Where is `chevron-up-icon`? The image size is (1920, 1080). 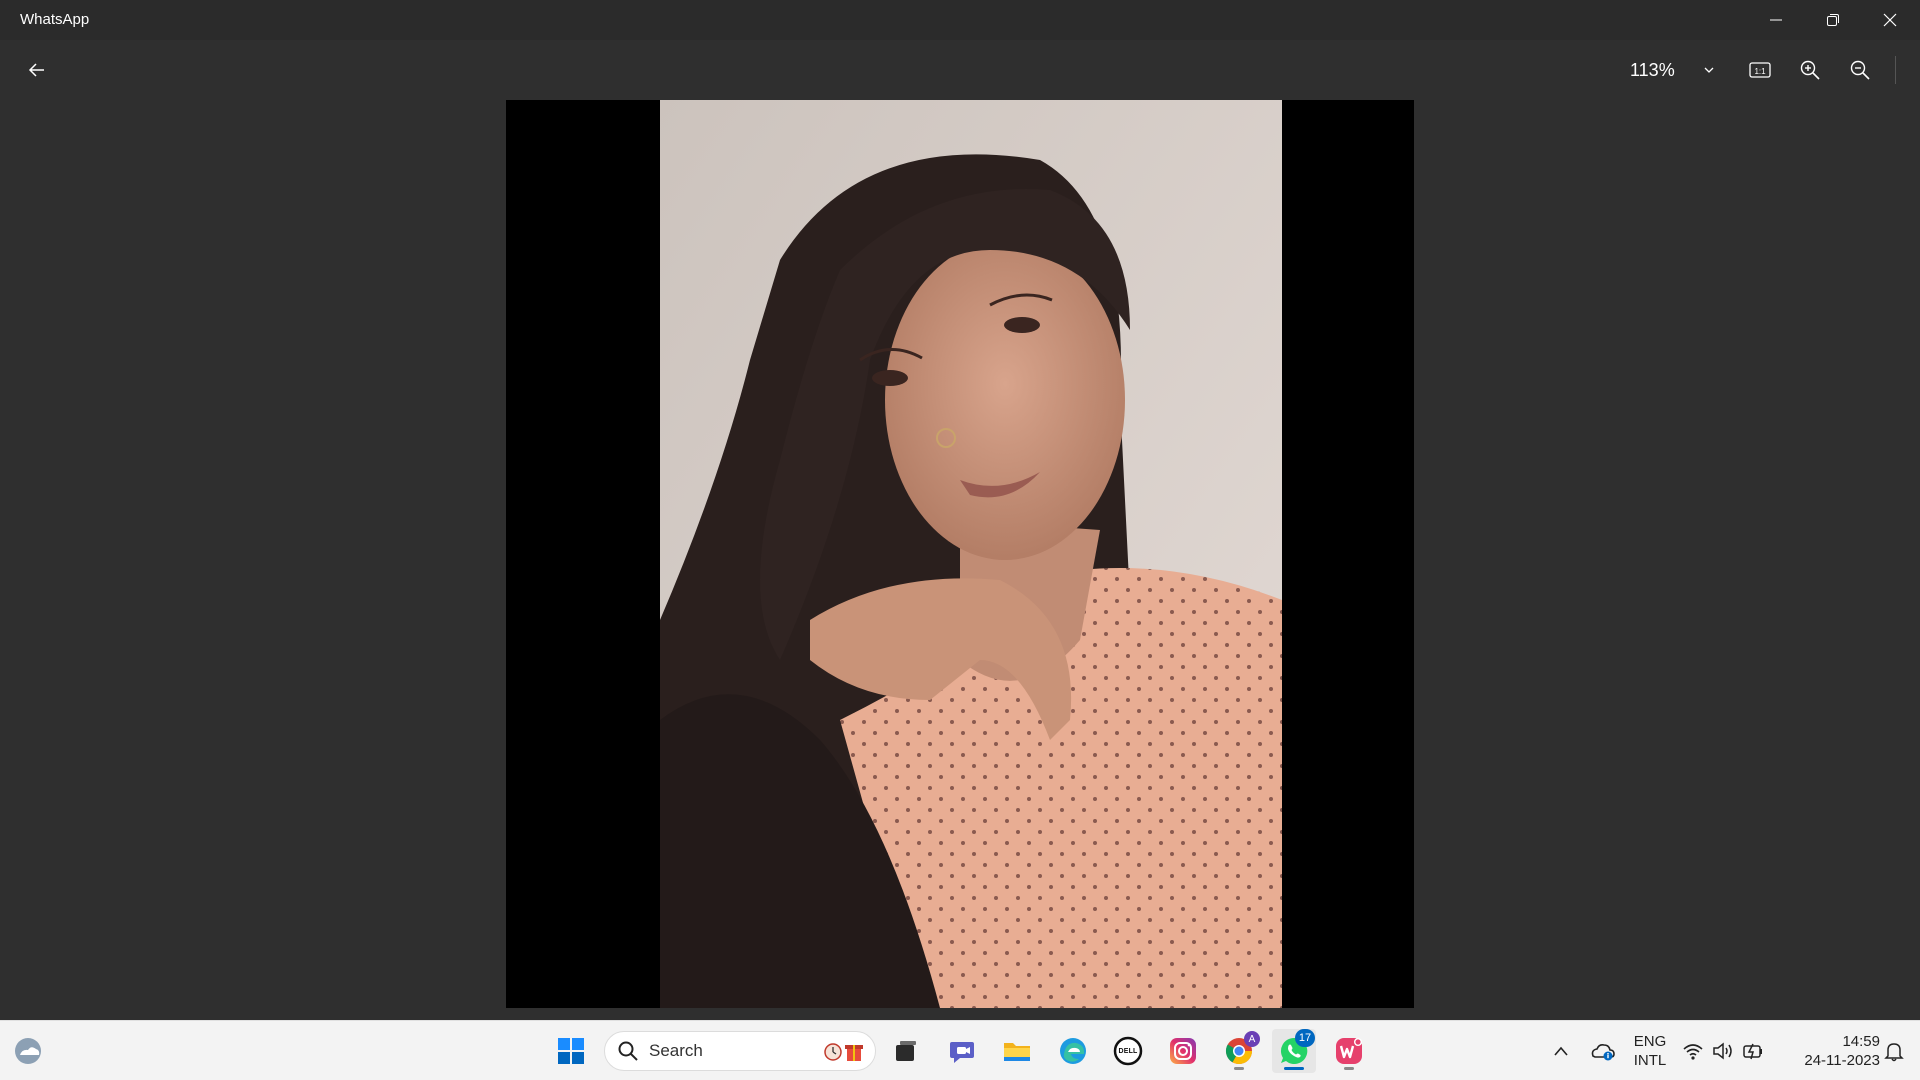 chevron-up-icon is located at coordinates (1561, 1051).